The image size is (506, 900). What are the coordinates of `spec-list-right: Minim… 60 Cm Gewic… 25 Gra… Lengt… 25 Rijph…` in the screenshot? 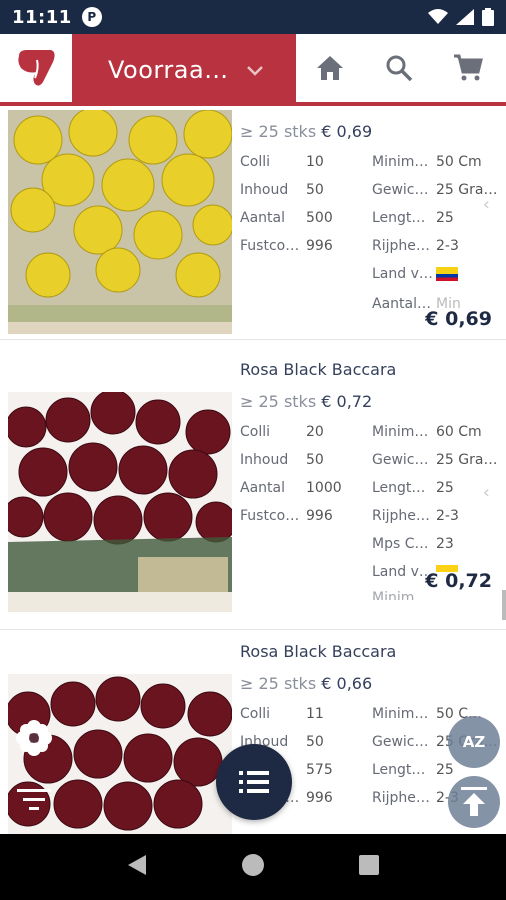 It's located at (435, 512).